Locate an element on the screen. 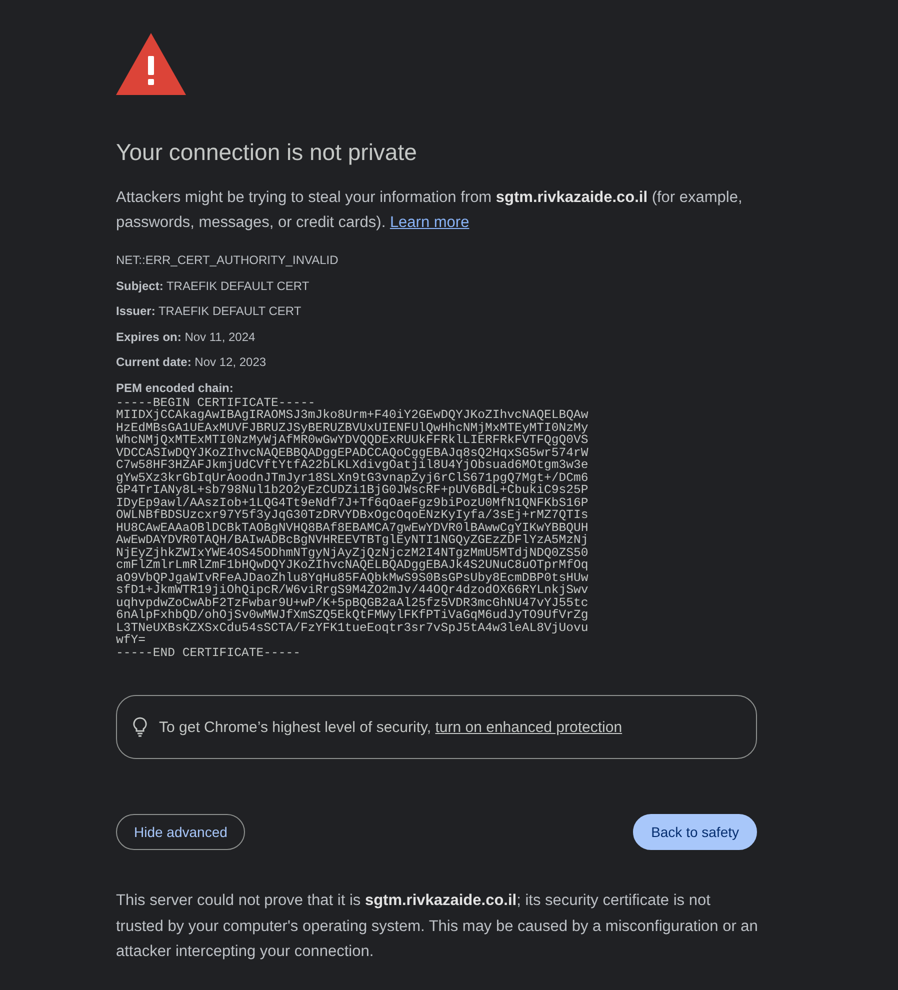 The width and height of the screenshot is (898, 990). hide-advanced-button: Hide advanced is located at coordinates (181, 832).